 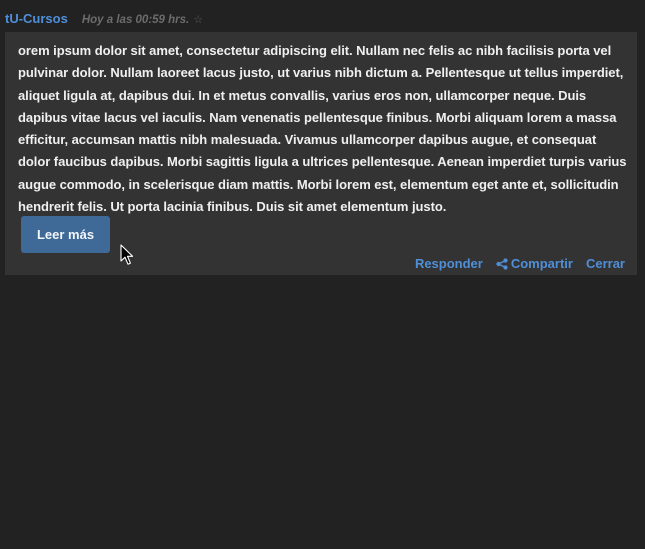 What do you see at coordinates (65, 234) in the screenshot?
I see `read-more-button: Leer más` at bounding box center [65, 234].